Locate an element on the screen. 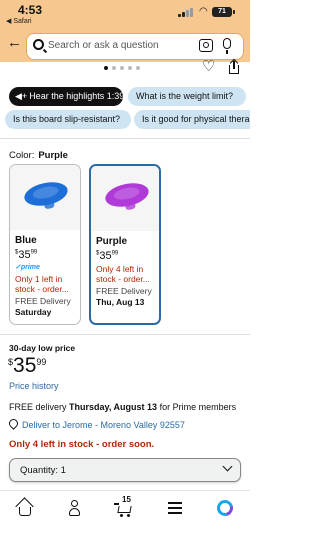 This screenshot has height=540, width=320. chip-label: Is this board slip-resistant? is located at coordinates (67, 119).